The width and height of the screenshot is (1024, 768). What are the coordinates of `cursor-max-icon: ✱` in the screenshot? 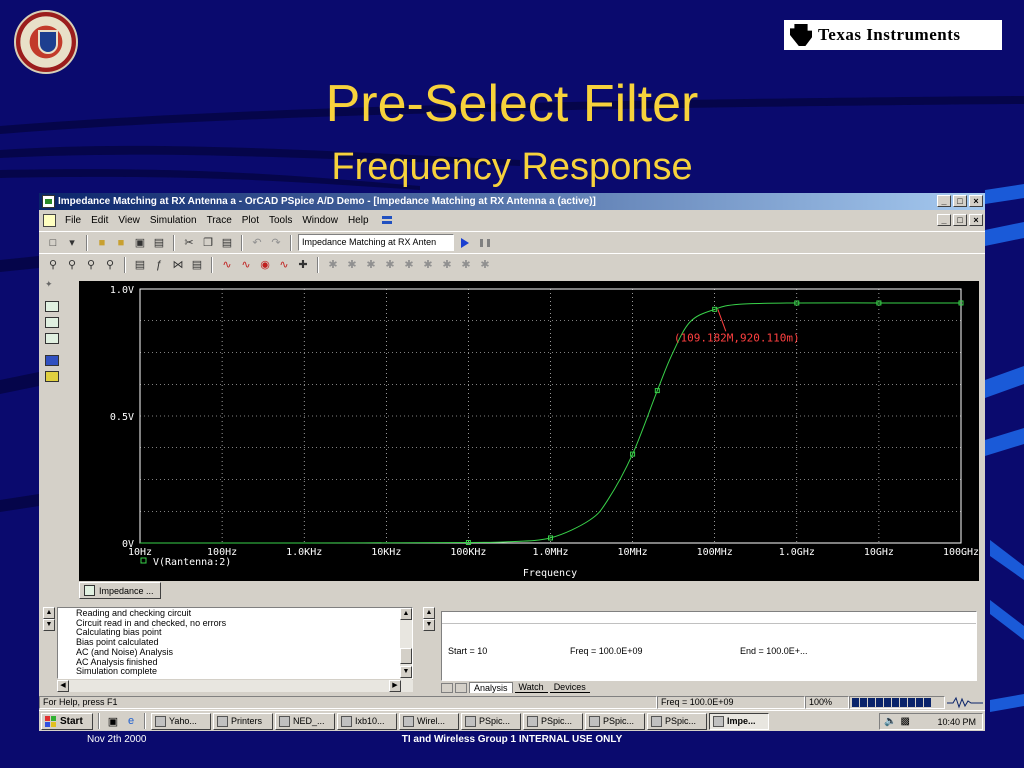 It's located at (409, 265).